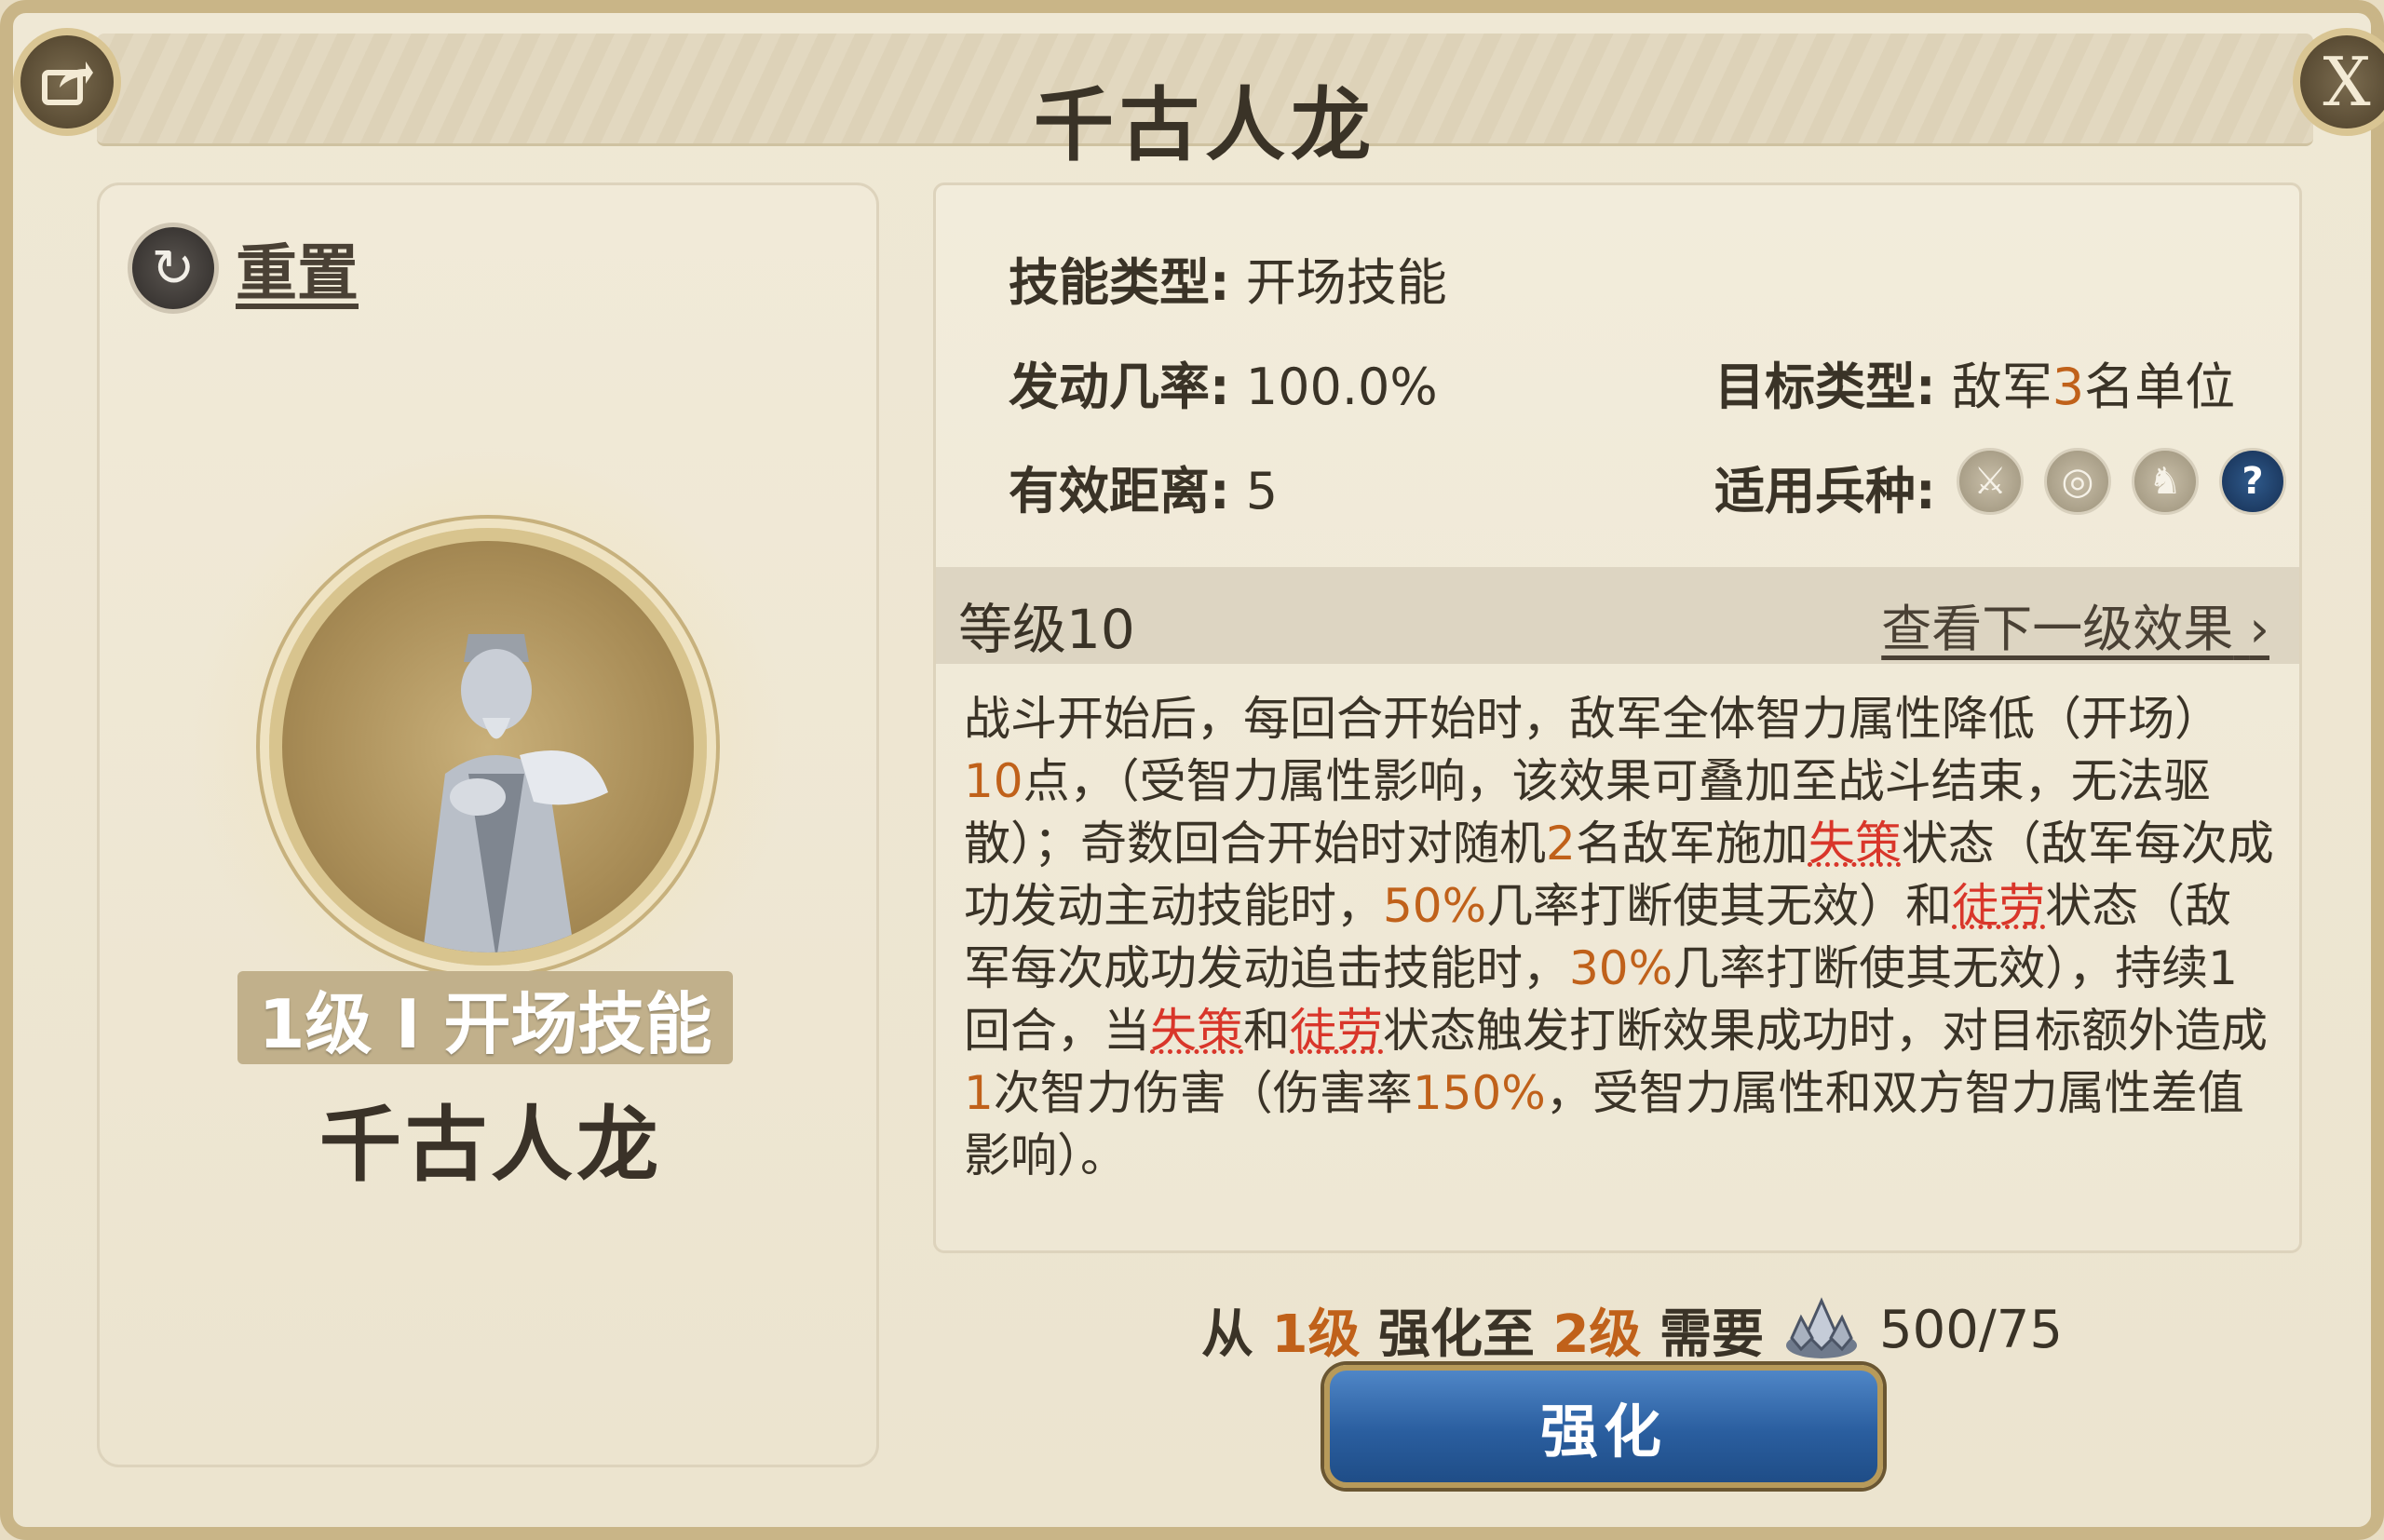  Describe the element at coordinates (1561, 844) in the screenshot. I see `desc-number: 2` at that location.